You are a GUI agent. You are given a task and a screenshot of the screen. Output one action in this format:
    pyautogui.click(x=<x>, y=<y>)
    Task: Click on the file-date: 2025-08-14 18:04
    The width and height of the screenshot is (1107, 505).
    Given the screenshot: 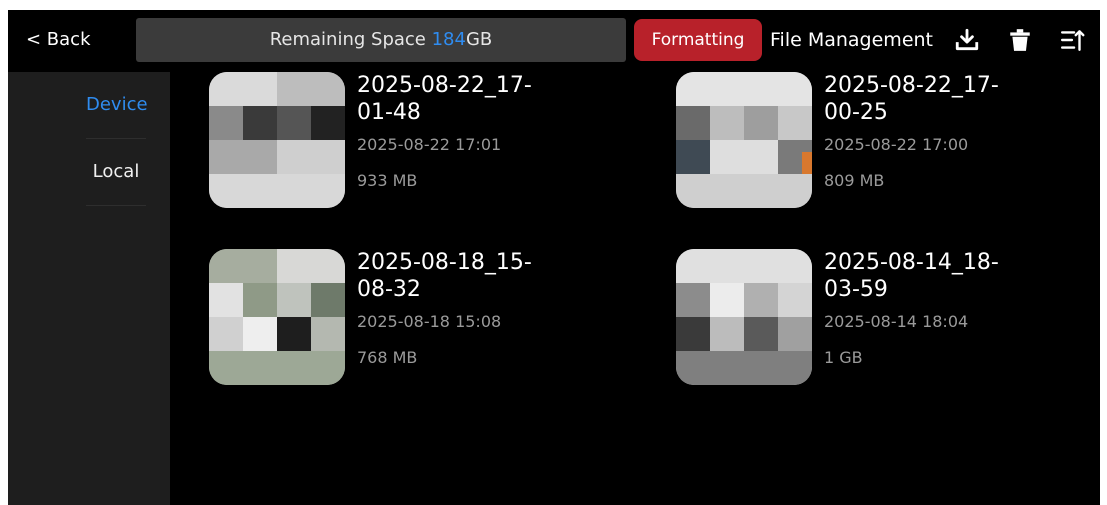 What is the action you would take?
    pyautogui.click(x=896, y=321)
    